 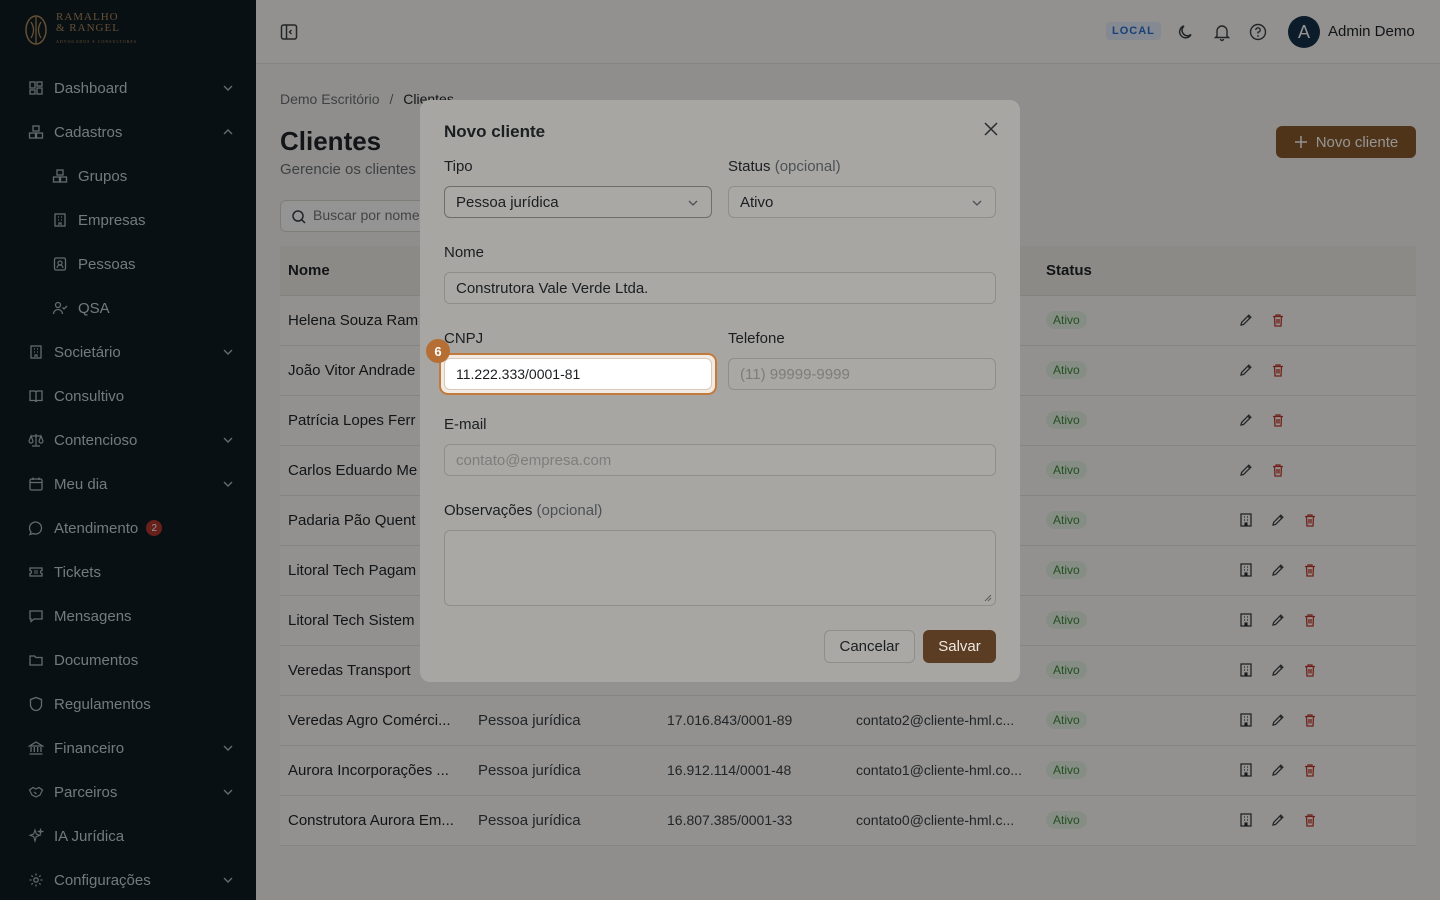 I want to click on observacoes-label: Observações (opcional), so click(x=523, y=510).